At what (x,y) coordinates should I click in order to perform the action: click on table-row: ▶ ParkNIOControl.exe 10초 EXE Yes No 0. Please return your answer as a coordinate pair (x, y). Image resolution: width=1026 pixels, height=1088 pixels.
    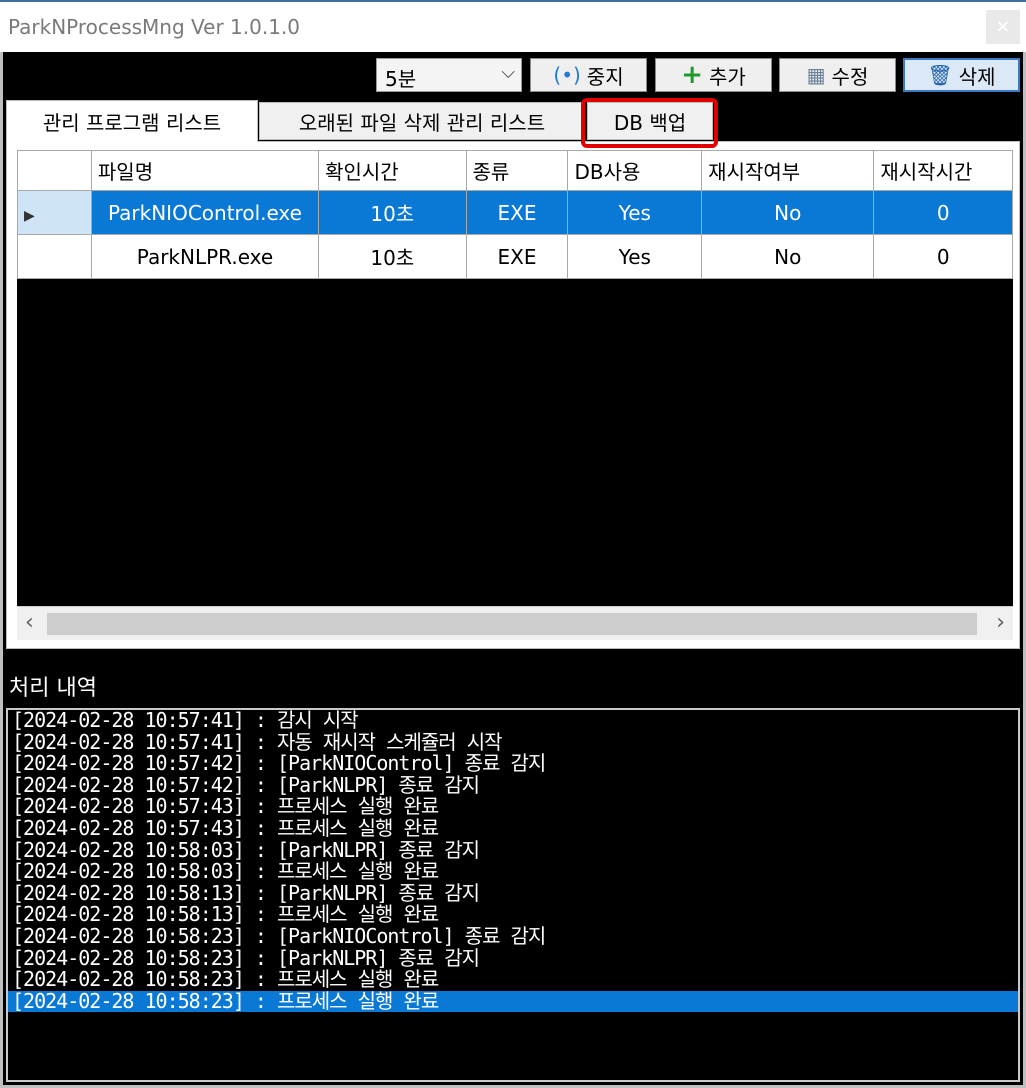
    Looking at the image, I should click on (515, 212).